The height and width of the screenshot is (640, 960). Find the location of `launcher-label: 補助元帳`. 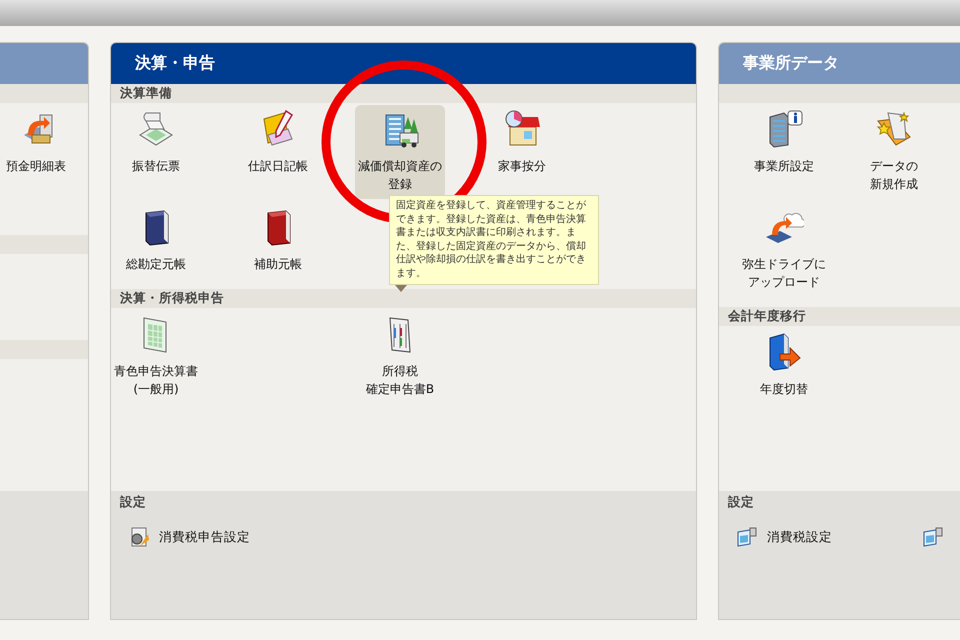

launcher-label: 補助元帳 is located at coordinates (278, 264).